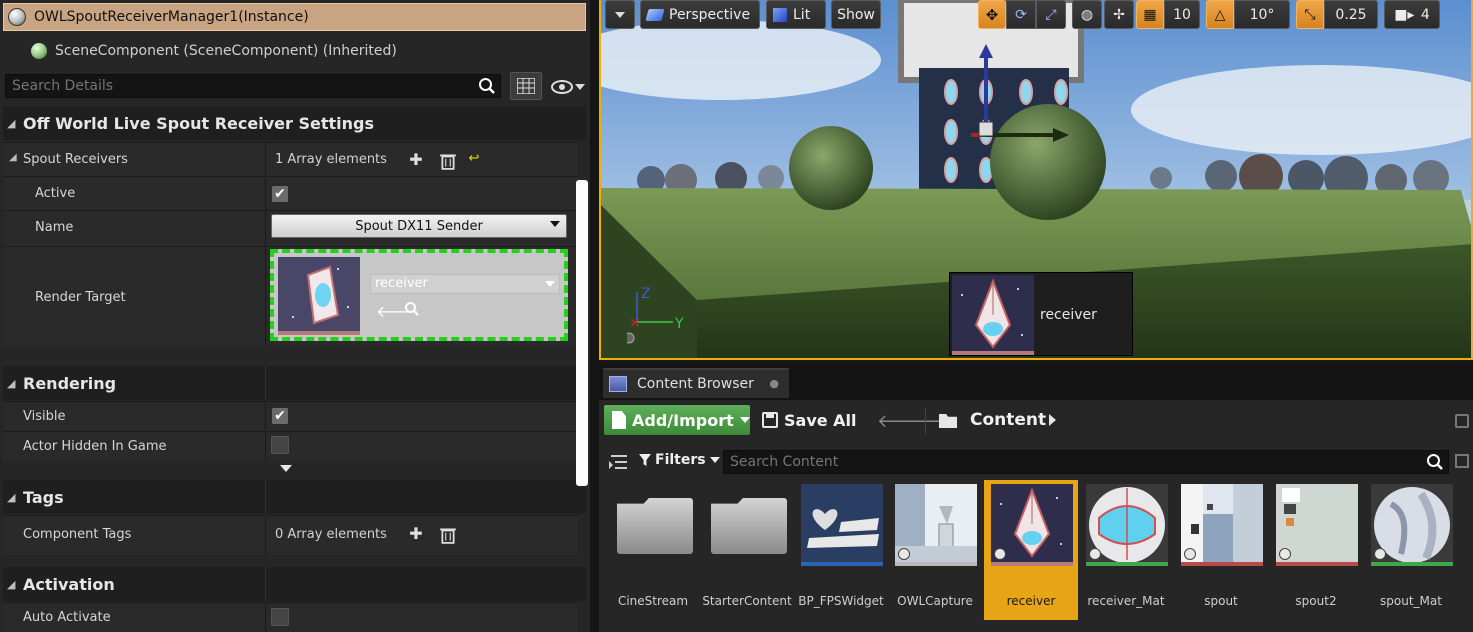 Image resolution: width=1473 pixels, height=632 pixels. What do you see at coordinates (171, 17) in the screenshot?
I see `component-instance-label: OWLSpoutReceiverManager1(Instance)` at bounding box center [171, 17].